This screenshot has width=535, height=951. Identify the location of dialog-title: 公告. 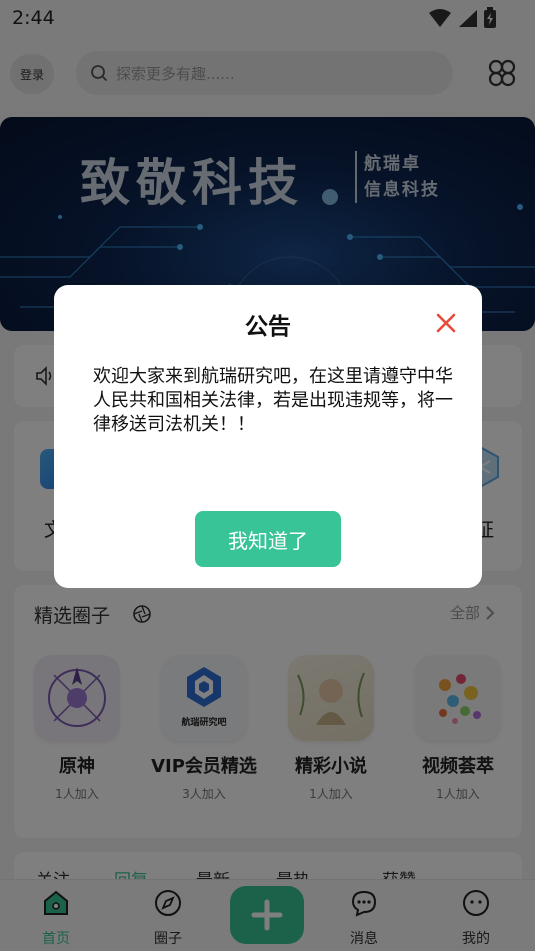
(268, 327).